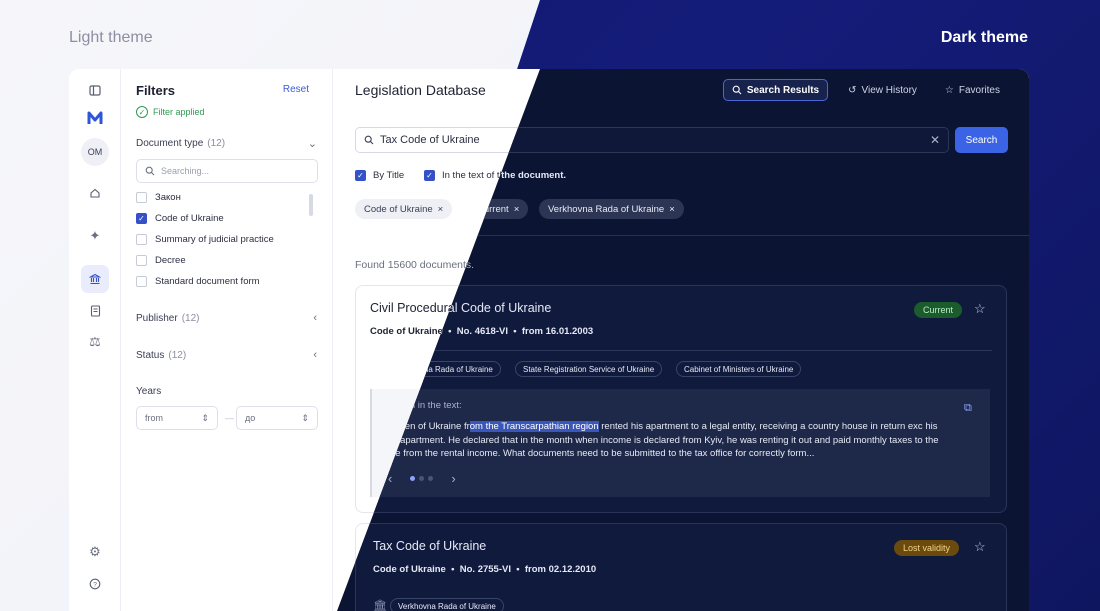  I want to click on year-to-value: до, so click(250, 418).